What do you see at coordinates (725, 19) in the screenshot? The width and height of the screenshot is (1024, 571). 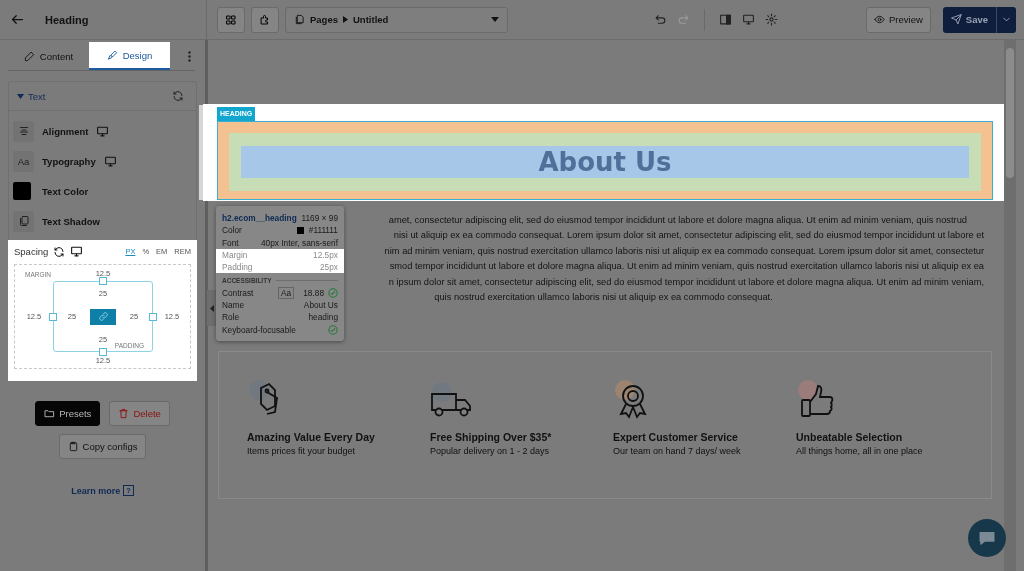 I see `sidebar-icon` at bounding box center [725, 19].